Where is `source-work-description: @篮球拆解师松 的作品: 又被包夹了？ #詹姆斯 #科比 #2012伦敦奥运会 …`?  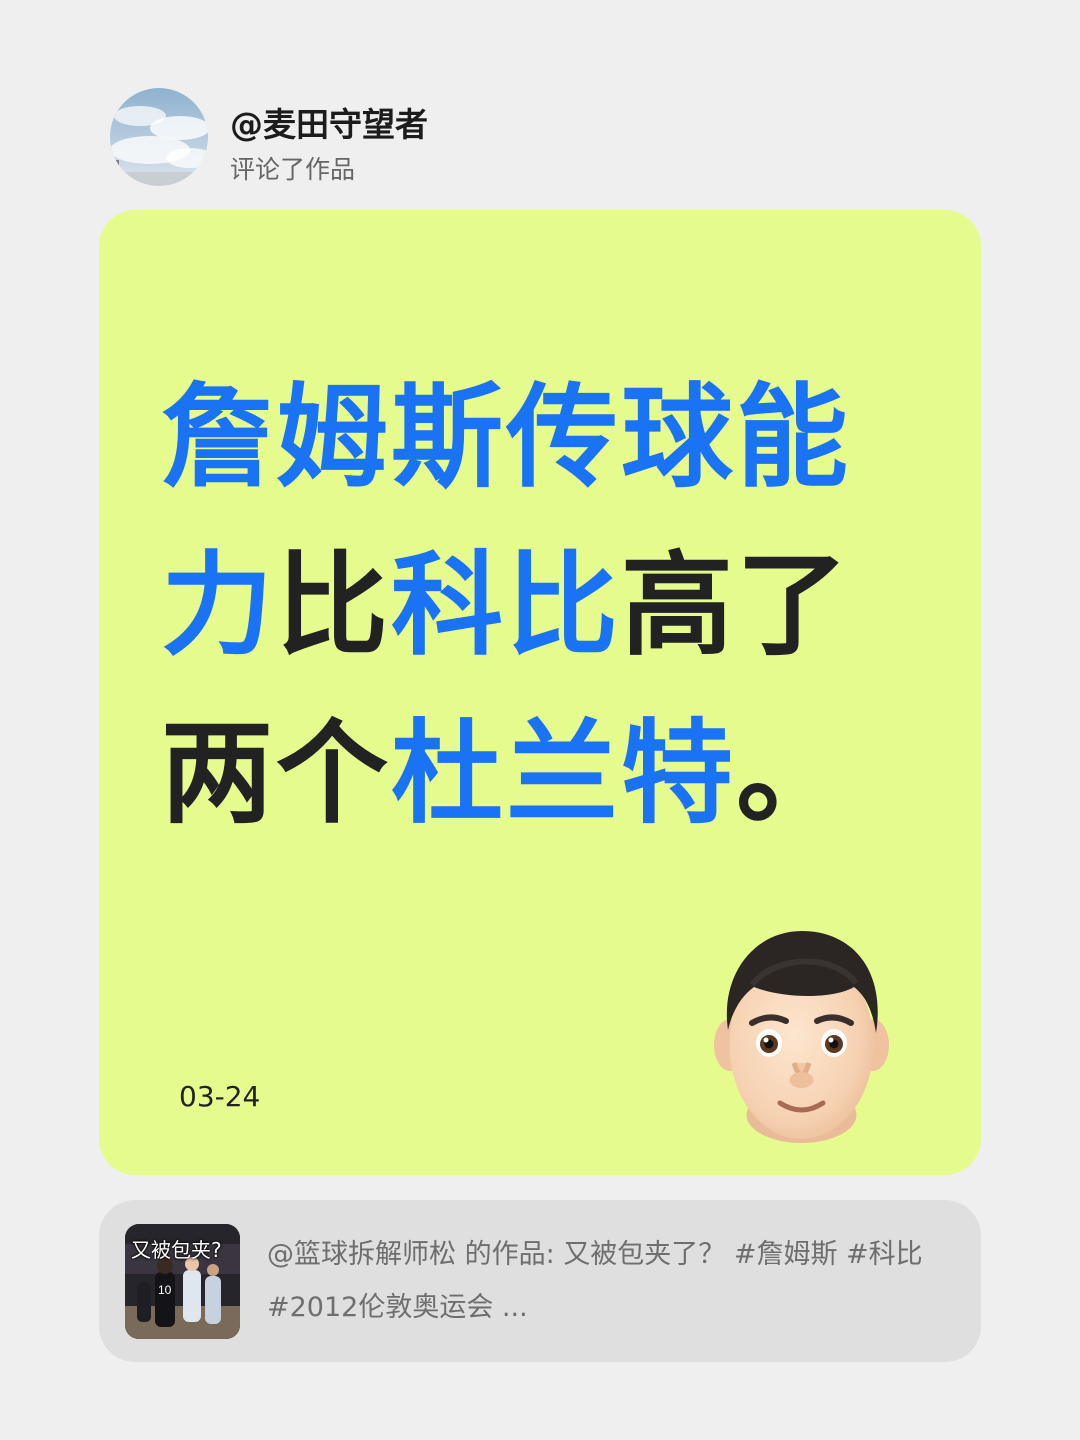
source-work-description: @篮球拆解师松 的作品: 又被包夹了？ #詹姆斯 #科比 #2012伦敦奥运会 … is located at coordinates (612, 1281).